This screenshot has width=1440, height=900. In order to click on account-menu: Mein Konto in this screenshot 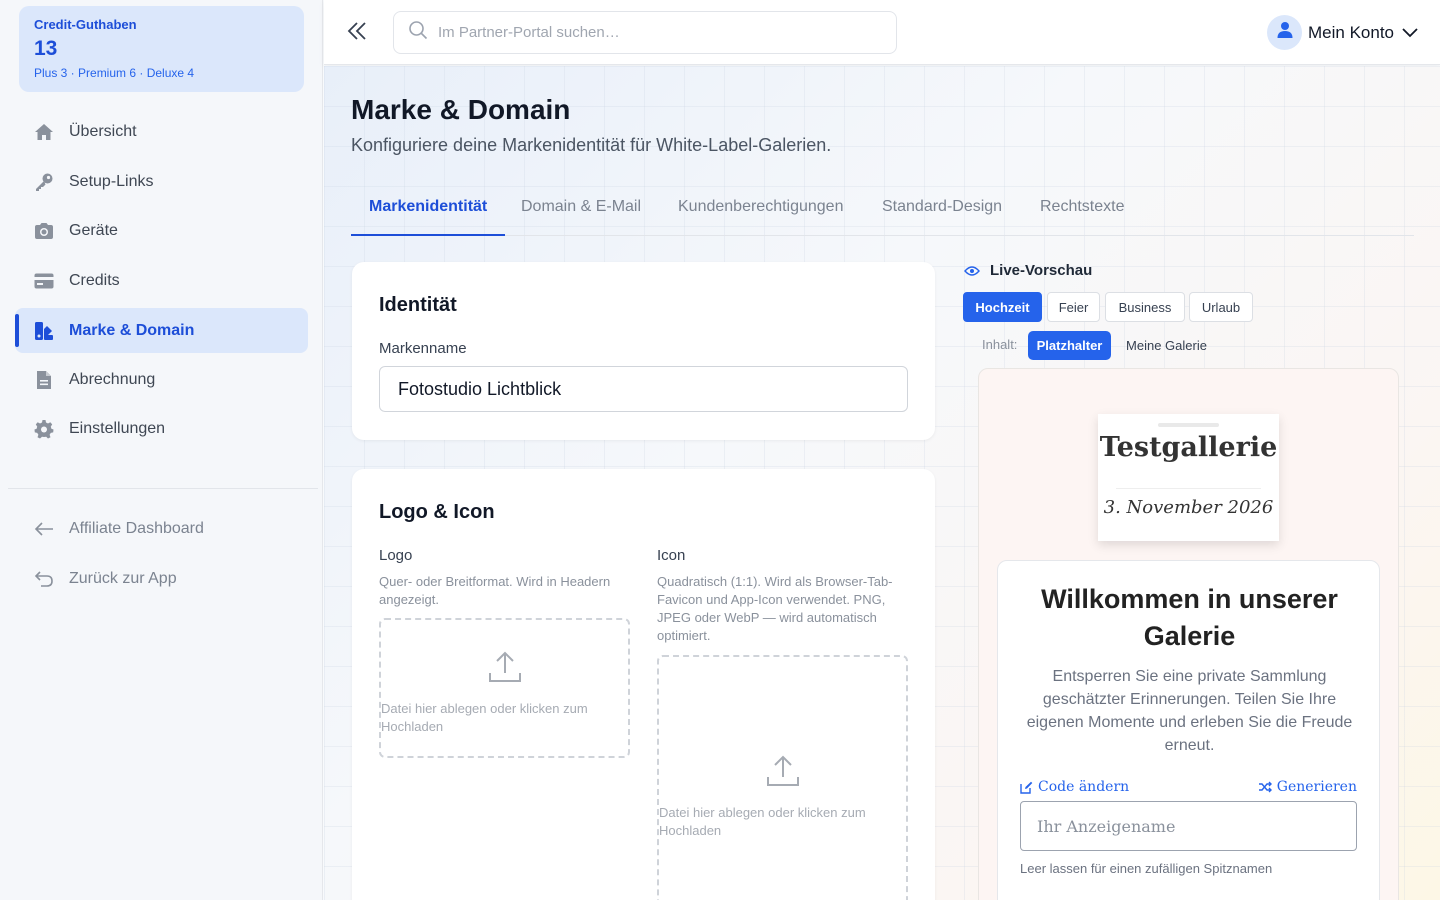, I will do `click(1342, 32)`.